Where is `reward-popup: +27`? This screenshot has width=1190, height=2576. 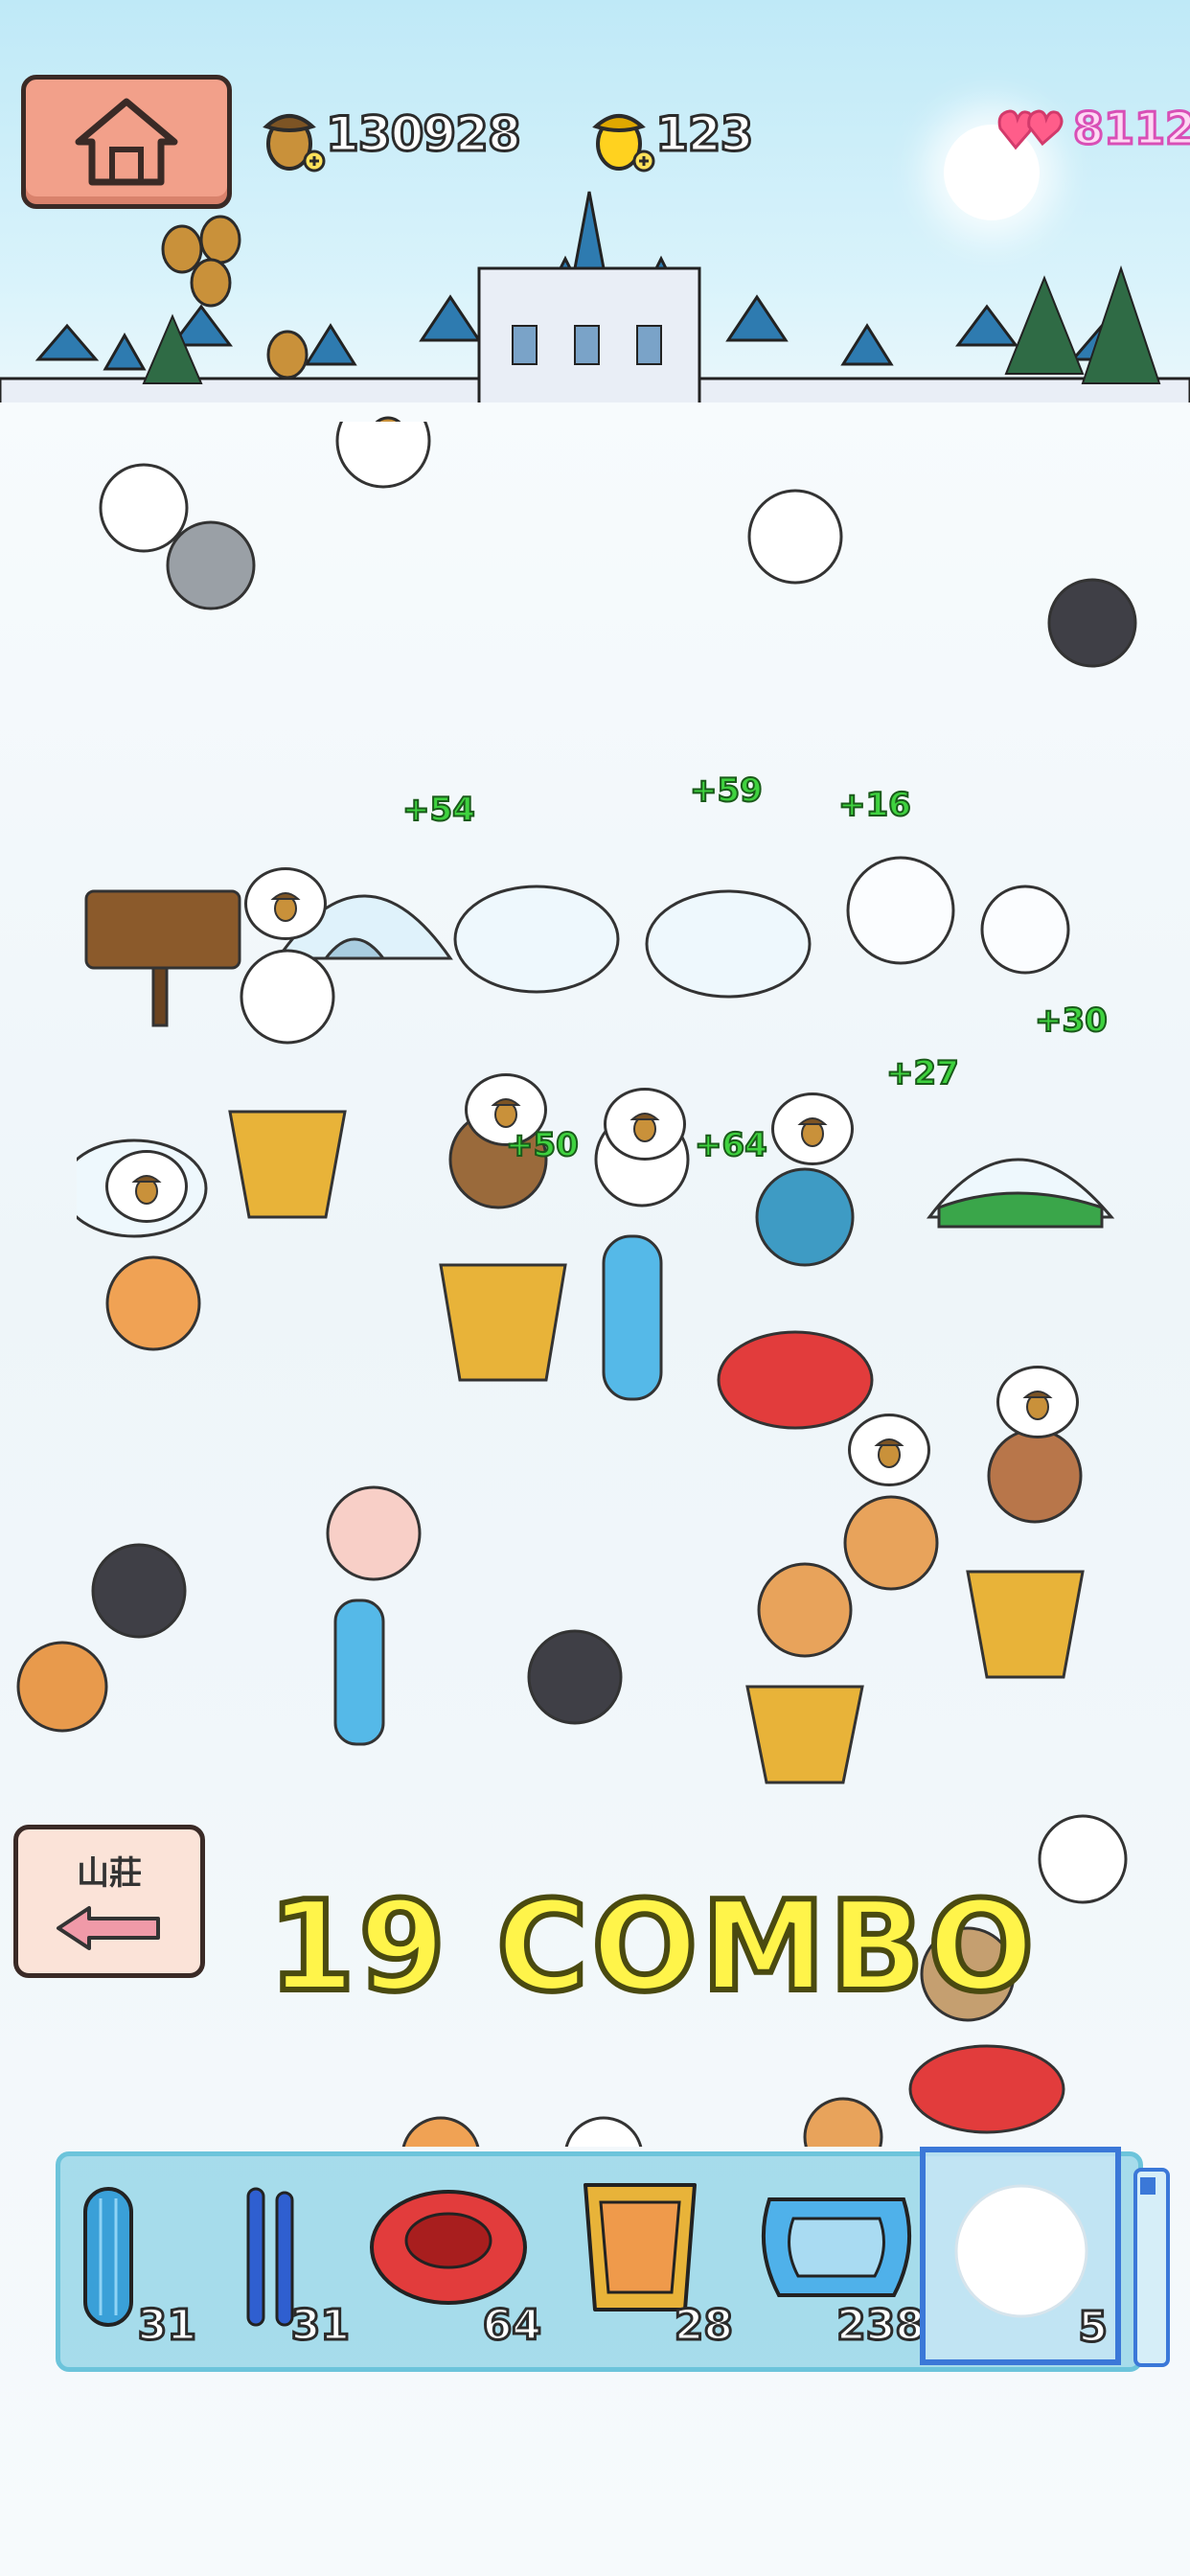
reward-popup: +27 is located at coordinates (922, 1073).